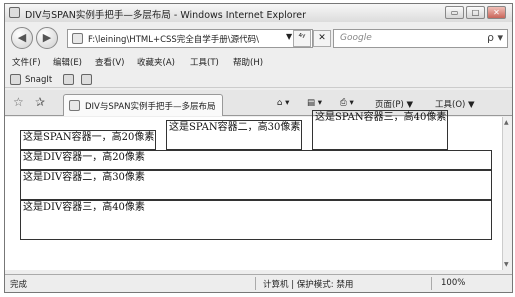  What do you see at coordinates (356, 38) in the screenshot?
I see `search-placeholder: Google` at bounding box center [356, 38].